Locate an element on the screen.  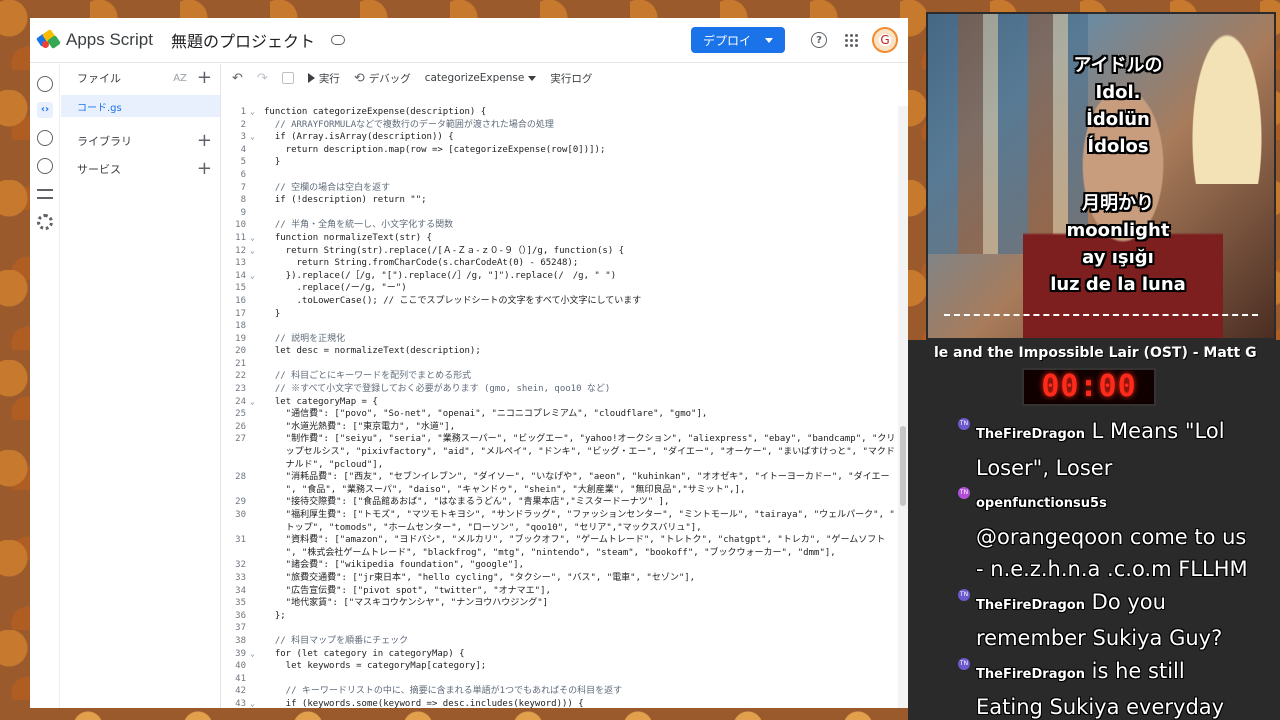
avatar: G is located at coordinates (885, 40).